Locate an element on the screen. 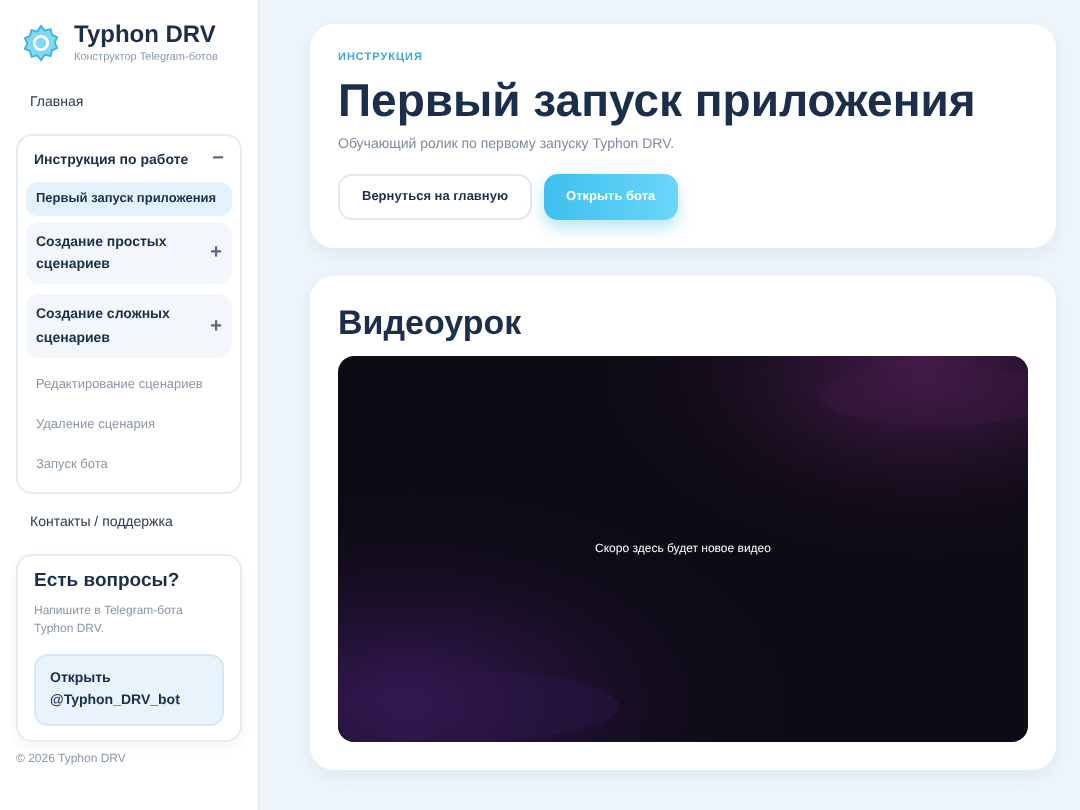  brand-title: Typhon DRV is located at coordinates (146, 34).